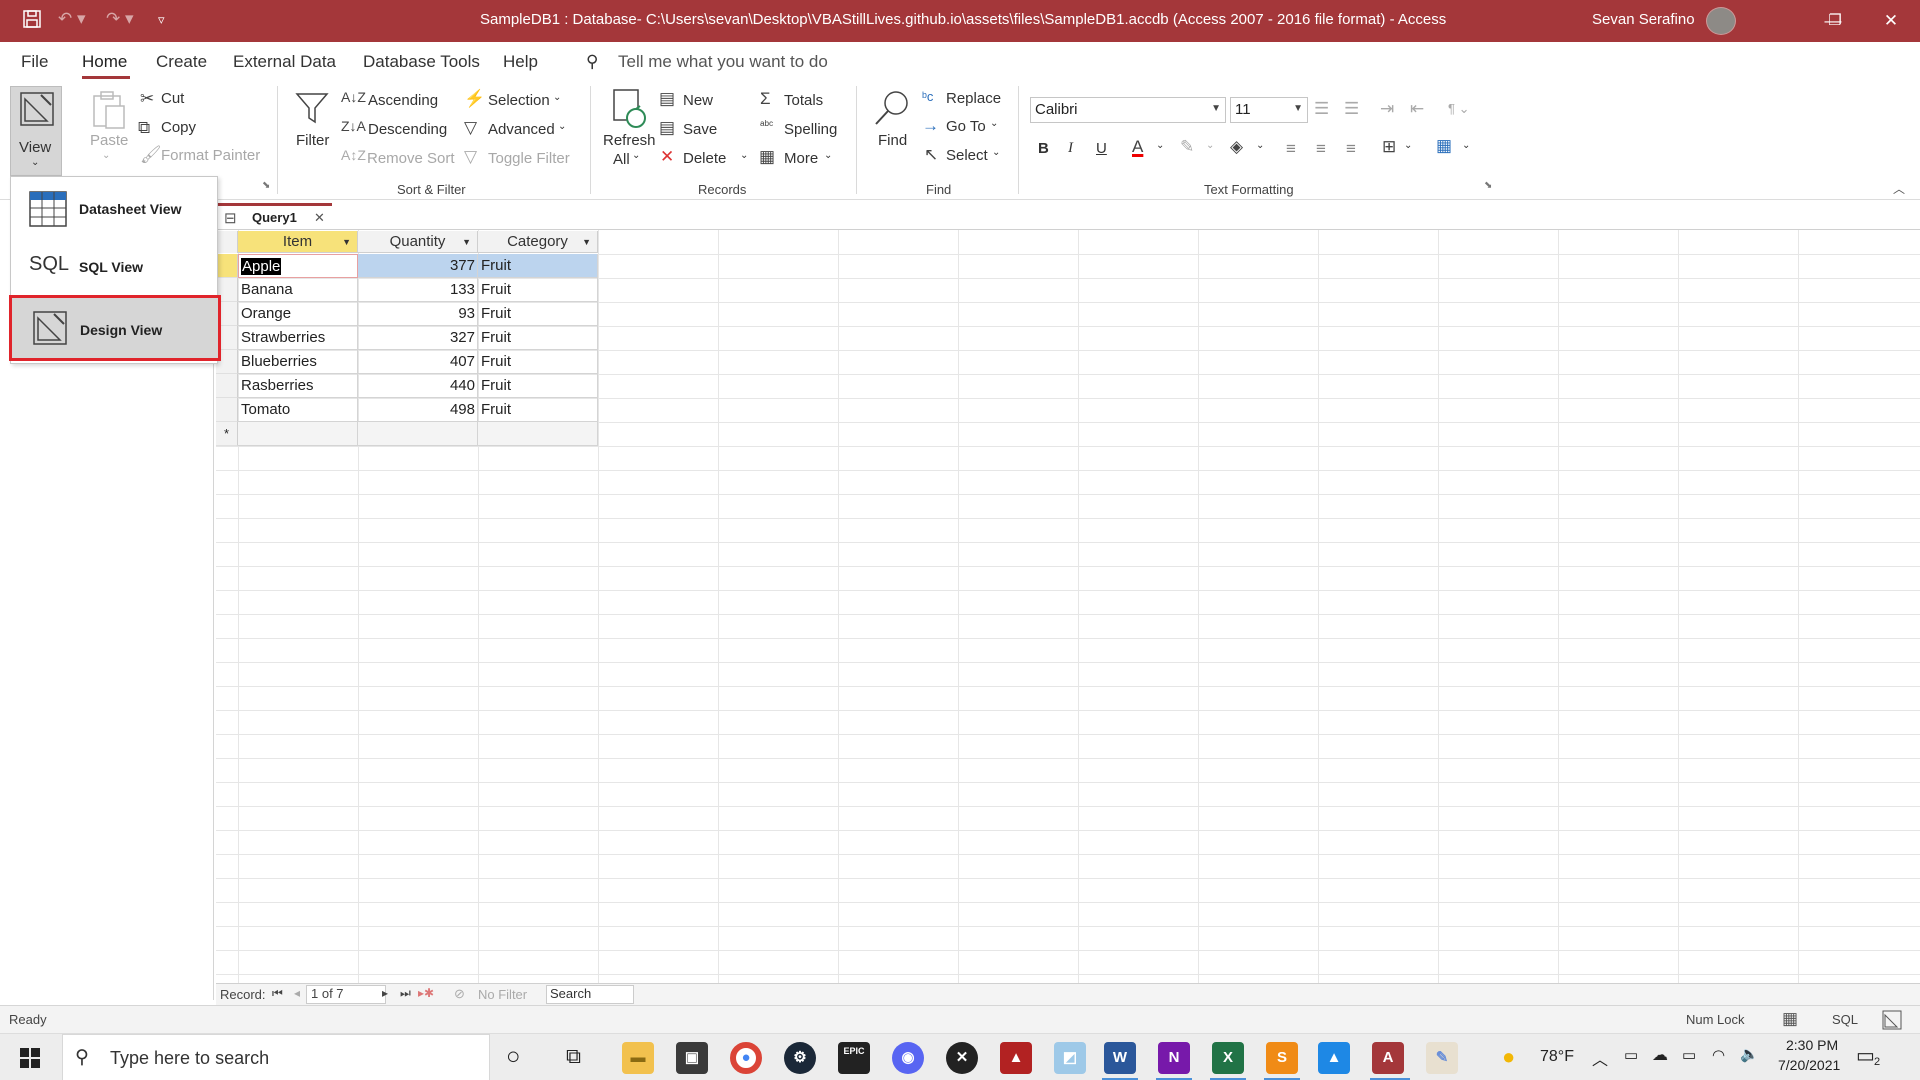 Image resolution: width=1920 pixels, height=1080 pixels. What do you see at coordinates (1689, 1055) in the screenshot?
I see `battery-icon: ▭` at bounding box center [1689, 1055].